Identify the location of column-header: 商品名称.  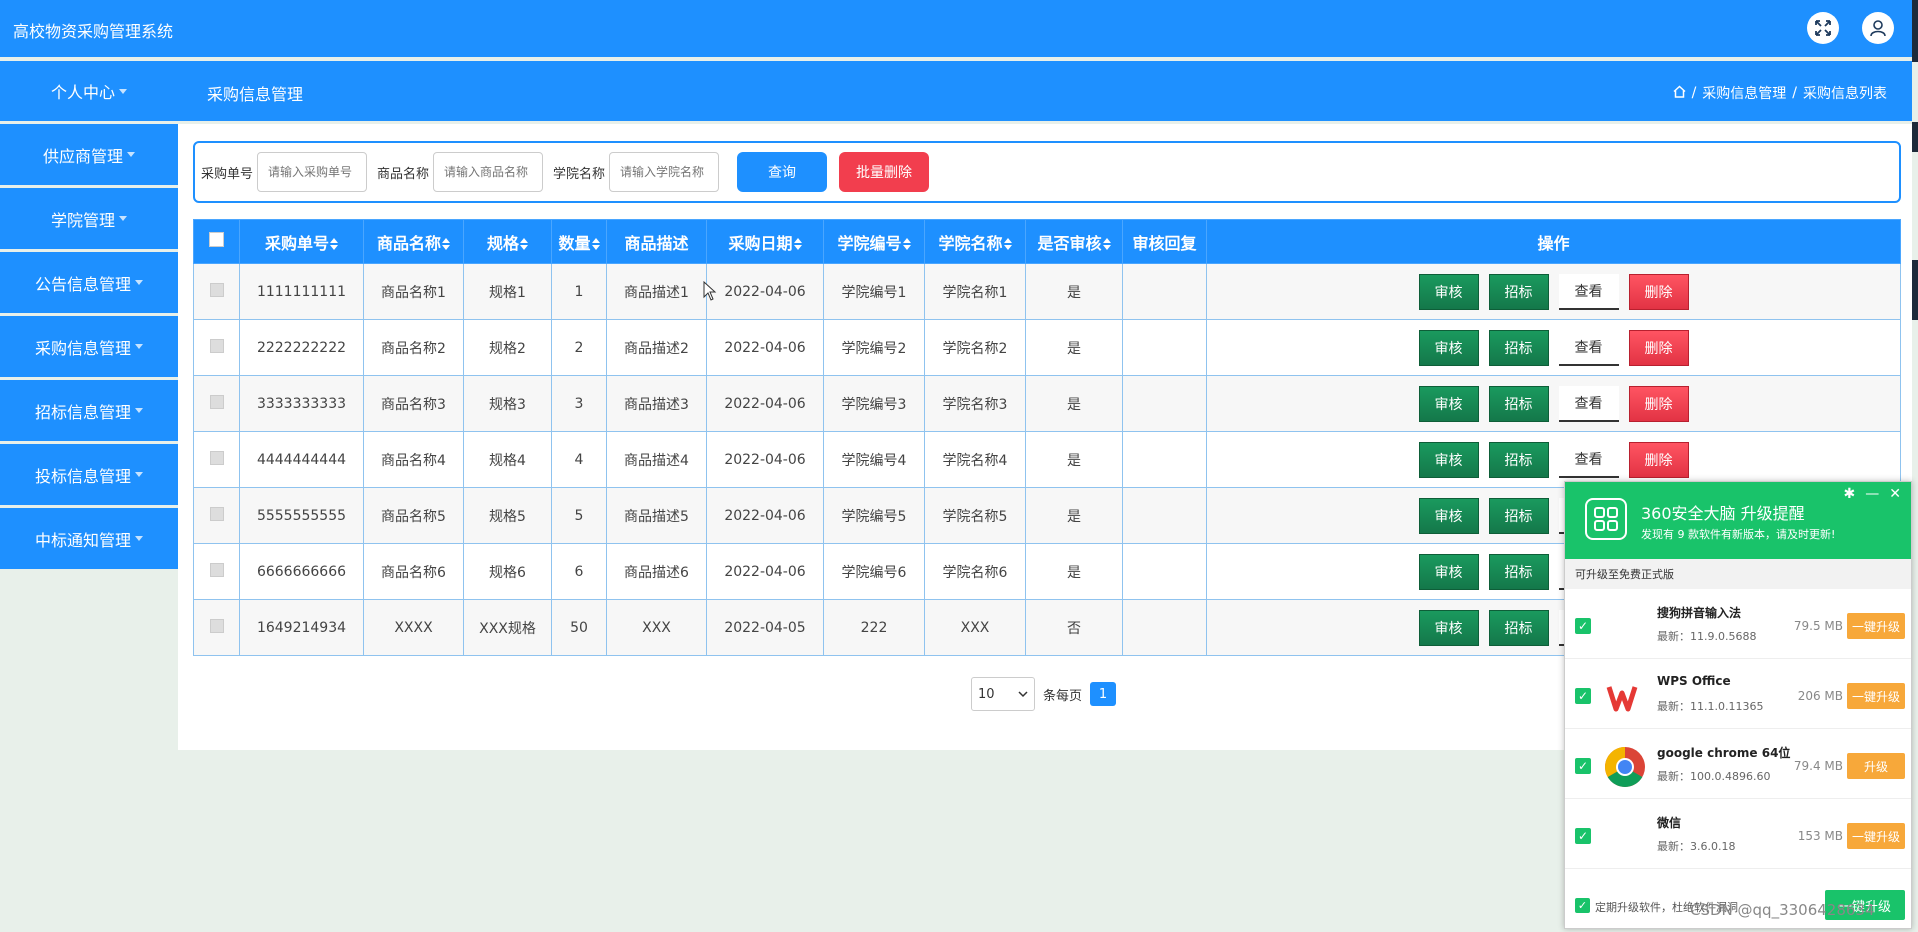
(413, 241).